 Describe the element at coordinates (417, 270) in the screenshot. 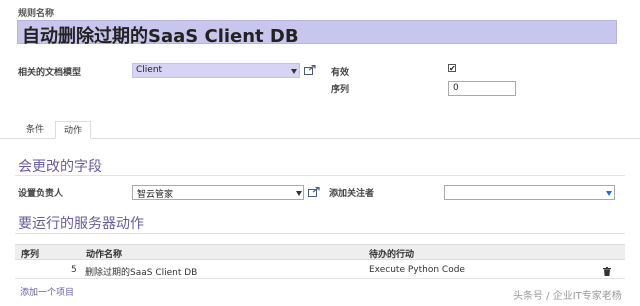

I see `row-todo-action: Execute Python Code` at that location.